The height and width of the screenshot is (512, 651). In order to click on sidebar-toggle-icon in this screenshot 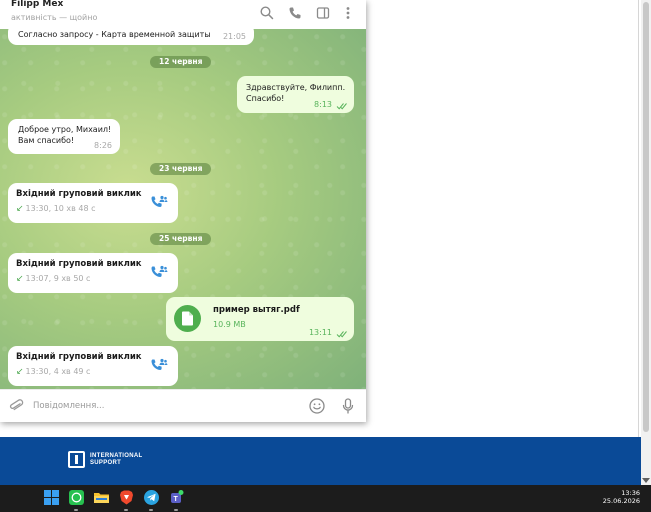, I will do `click(323, 13)`.